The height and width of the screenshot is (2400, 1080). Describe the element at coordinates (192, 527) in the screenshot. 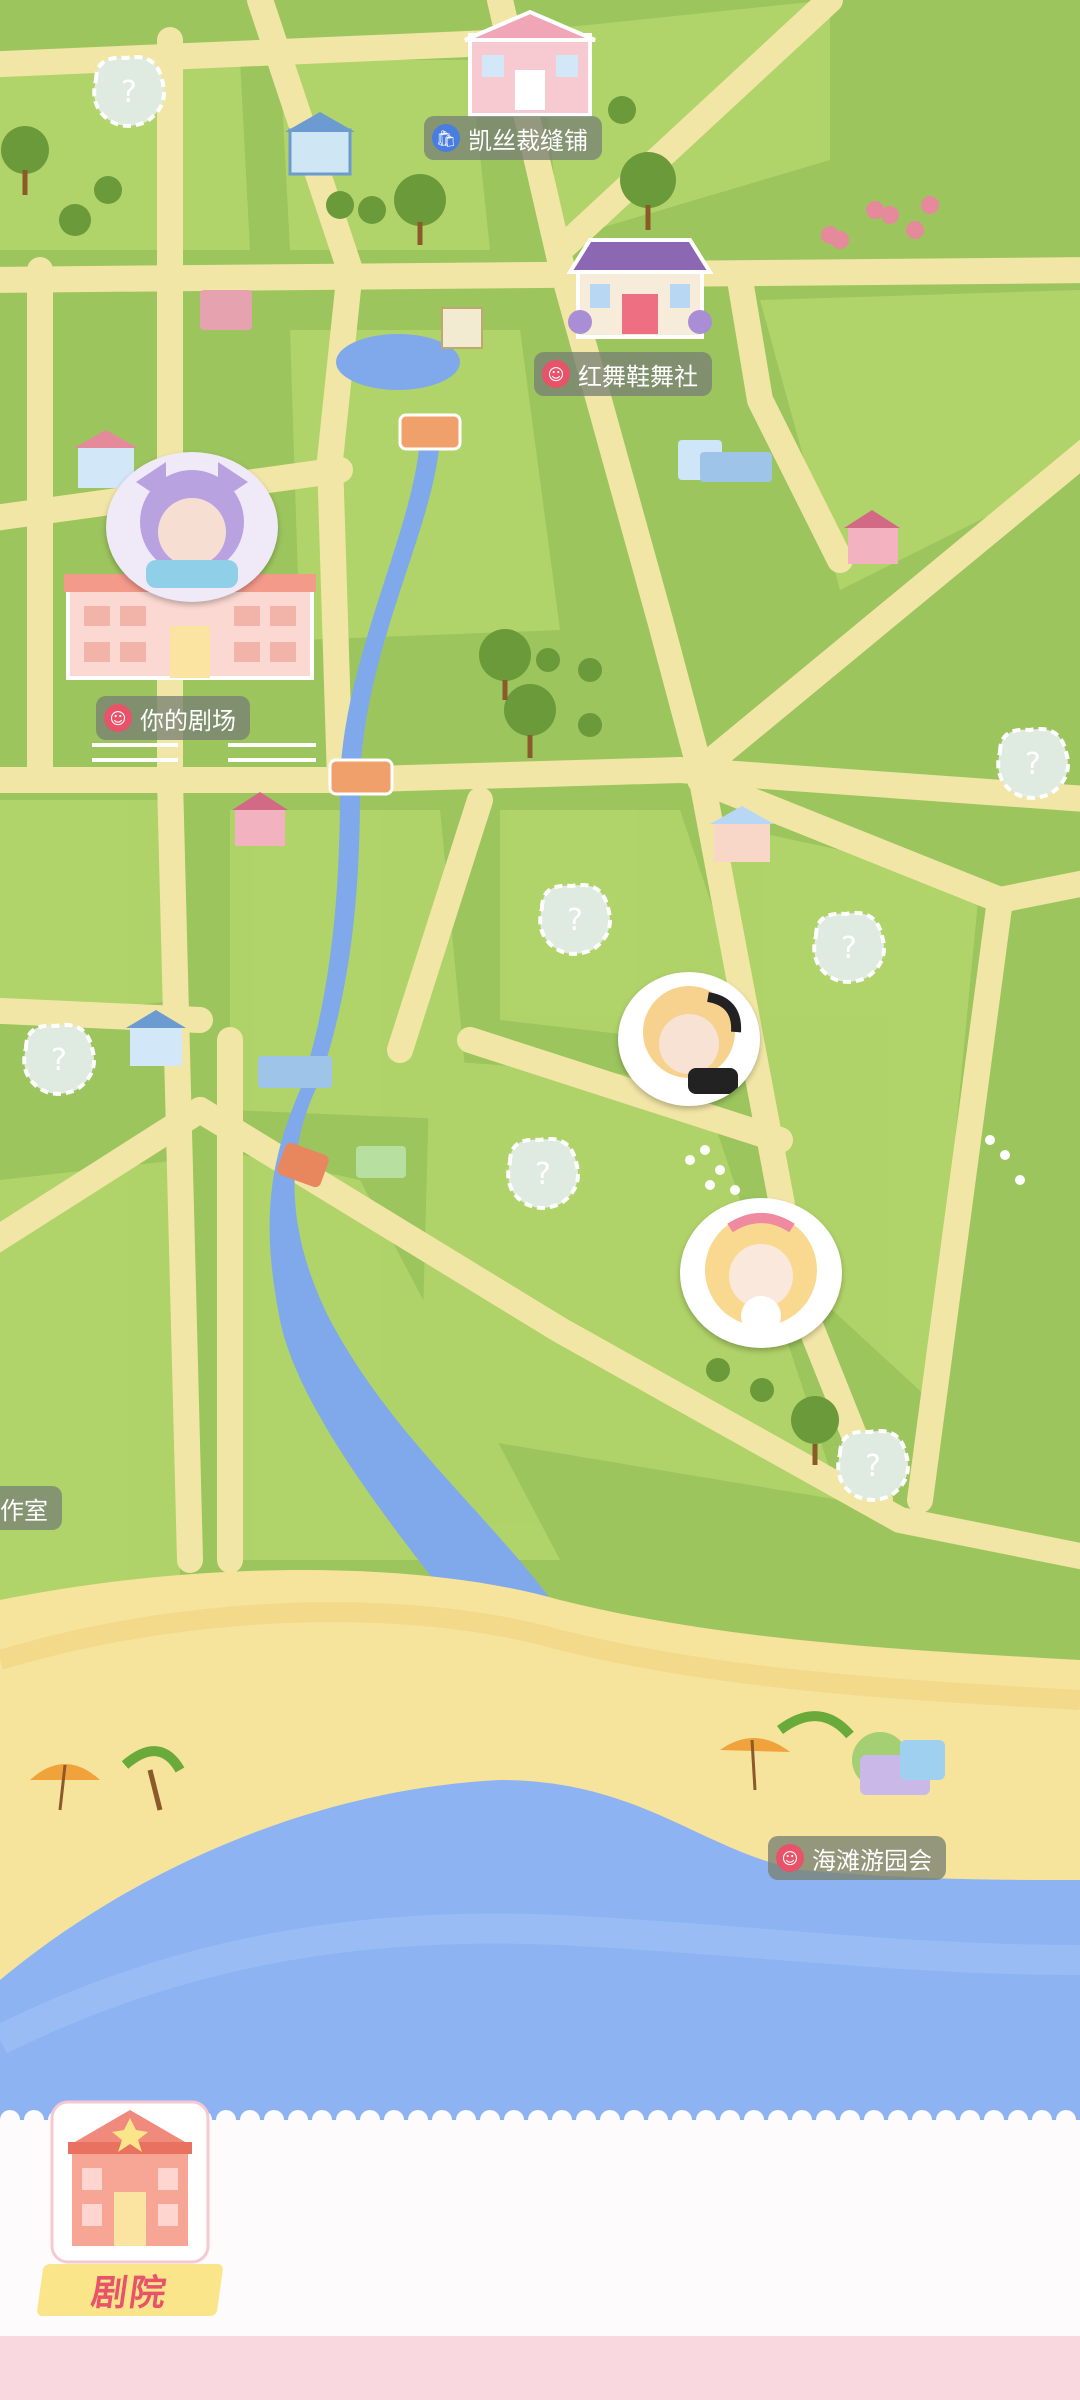

I see `character-purple-cat-sticker` at that location.